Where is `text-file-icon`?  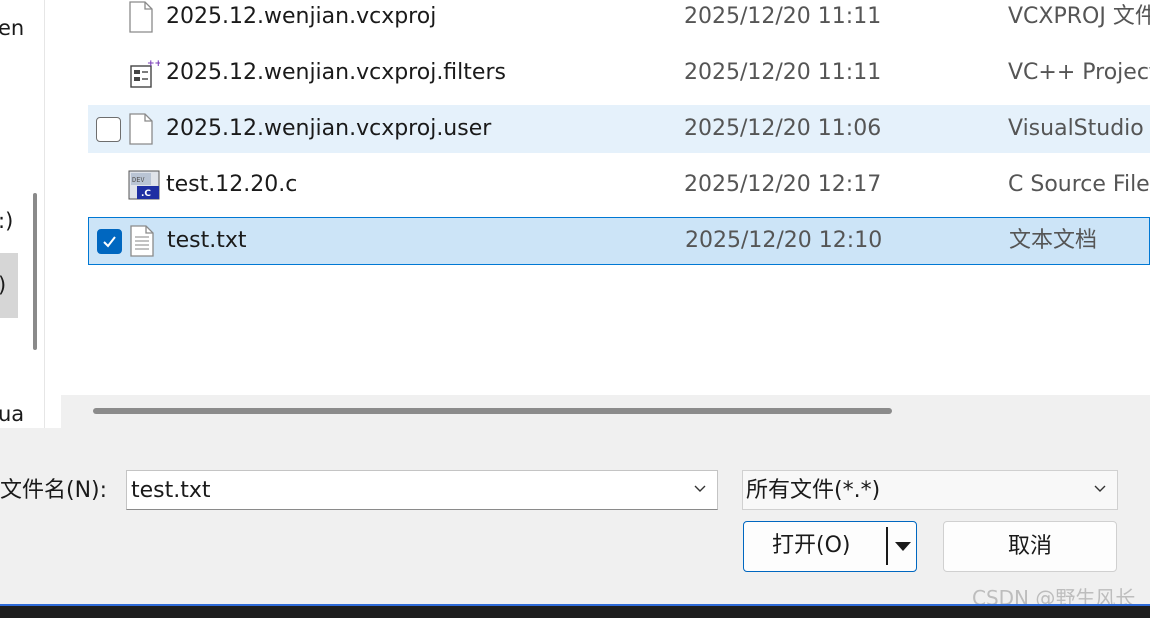 text-file-icon is located at coordinates (145, 241).